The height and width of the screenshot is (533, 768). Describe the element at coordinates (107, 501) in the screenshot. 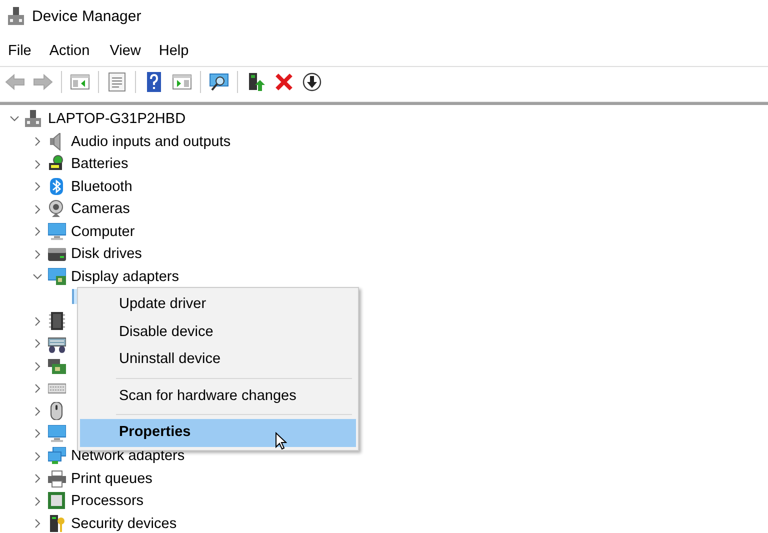

I see `tree-item-label: Processors` at that location.